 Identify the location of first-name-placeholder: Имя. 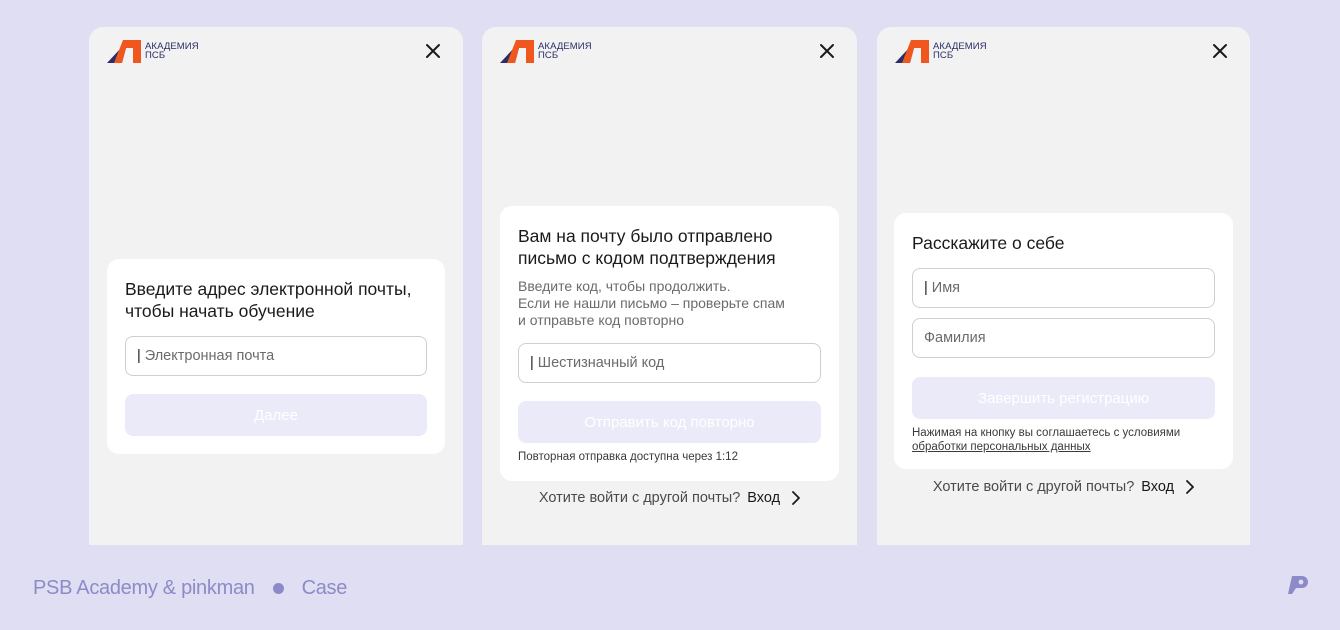
(946, 288).